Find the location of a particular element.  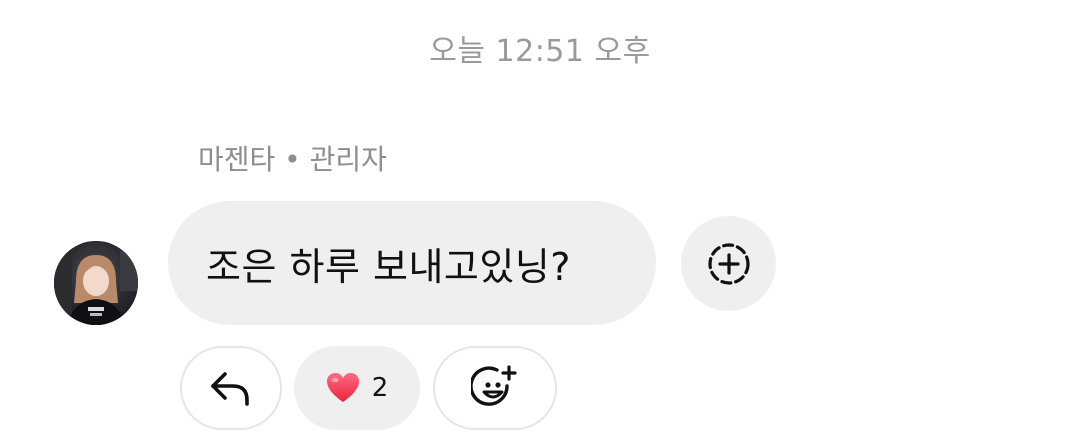

reply-arrow-icon is located at coordinates (230, 389).